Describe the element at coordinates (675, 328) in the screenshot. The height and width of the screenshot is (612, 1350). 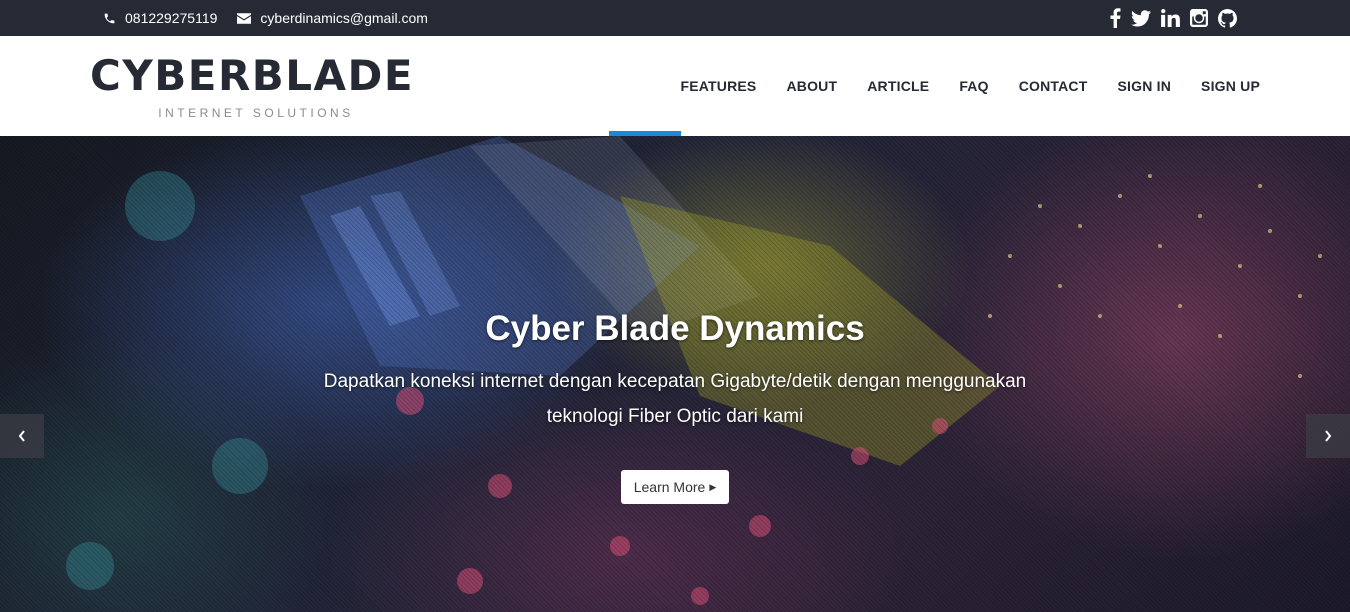
I see `hero-title: Cyber Blade Dynamics` at that location.